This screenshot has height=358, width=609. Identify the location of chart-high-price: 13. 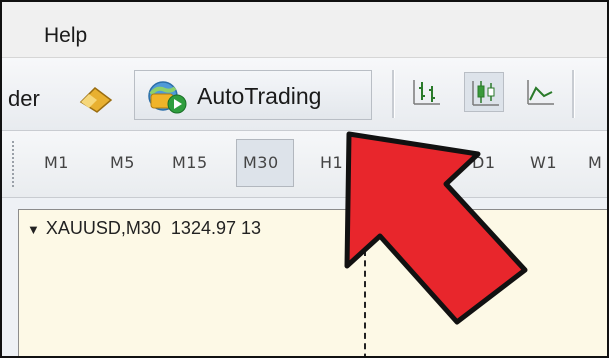
(251, 228).